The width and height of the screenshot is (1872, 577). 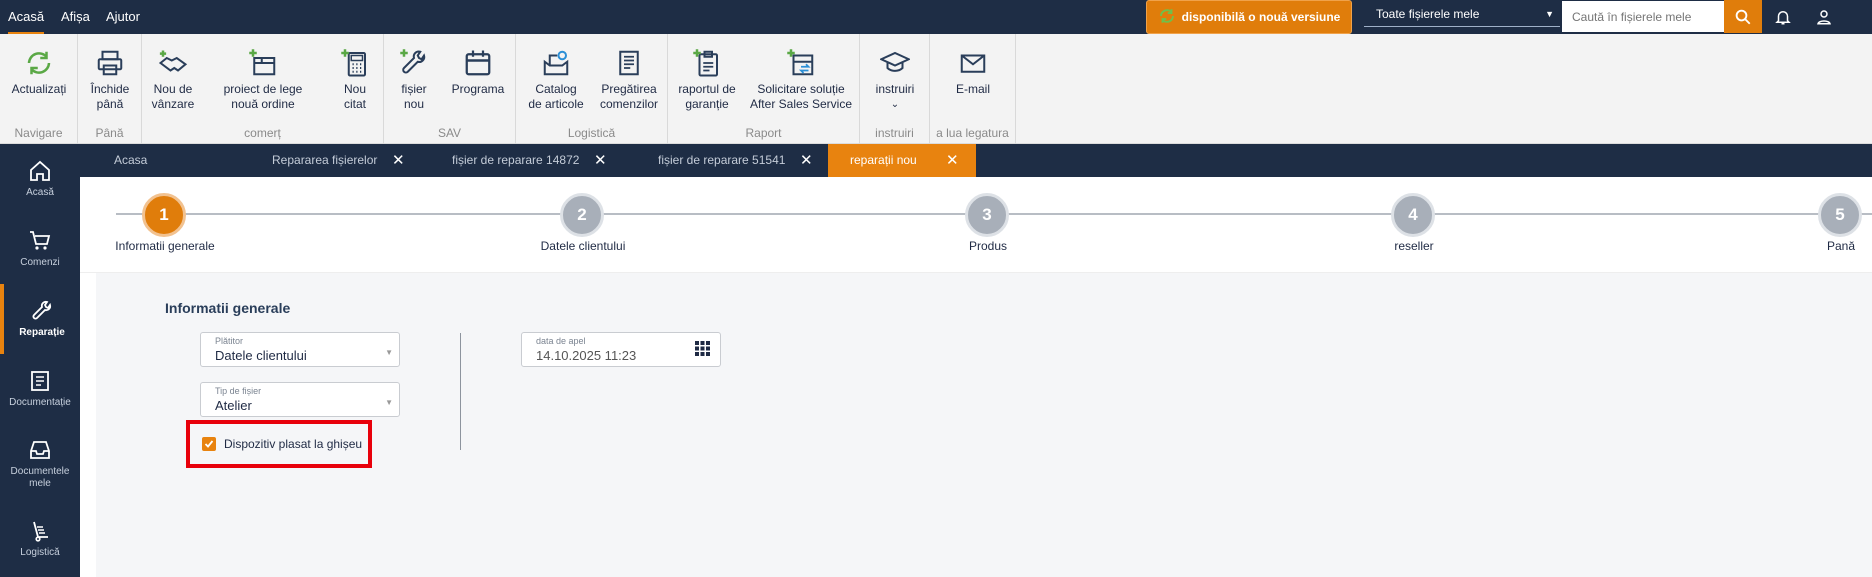 I want to click on step-number: 2, so click(x=582, y=214).